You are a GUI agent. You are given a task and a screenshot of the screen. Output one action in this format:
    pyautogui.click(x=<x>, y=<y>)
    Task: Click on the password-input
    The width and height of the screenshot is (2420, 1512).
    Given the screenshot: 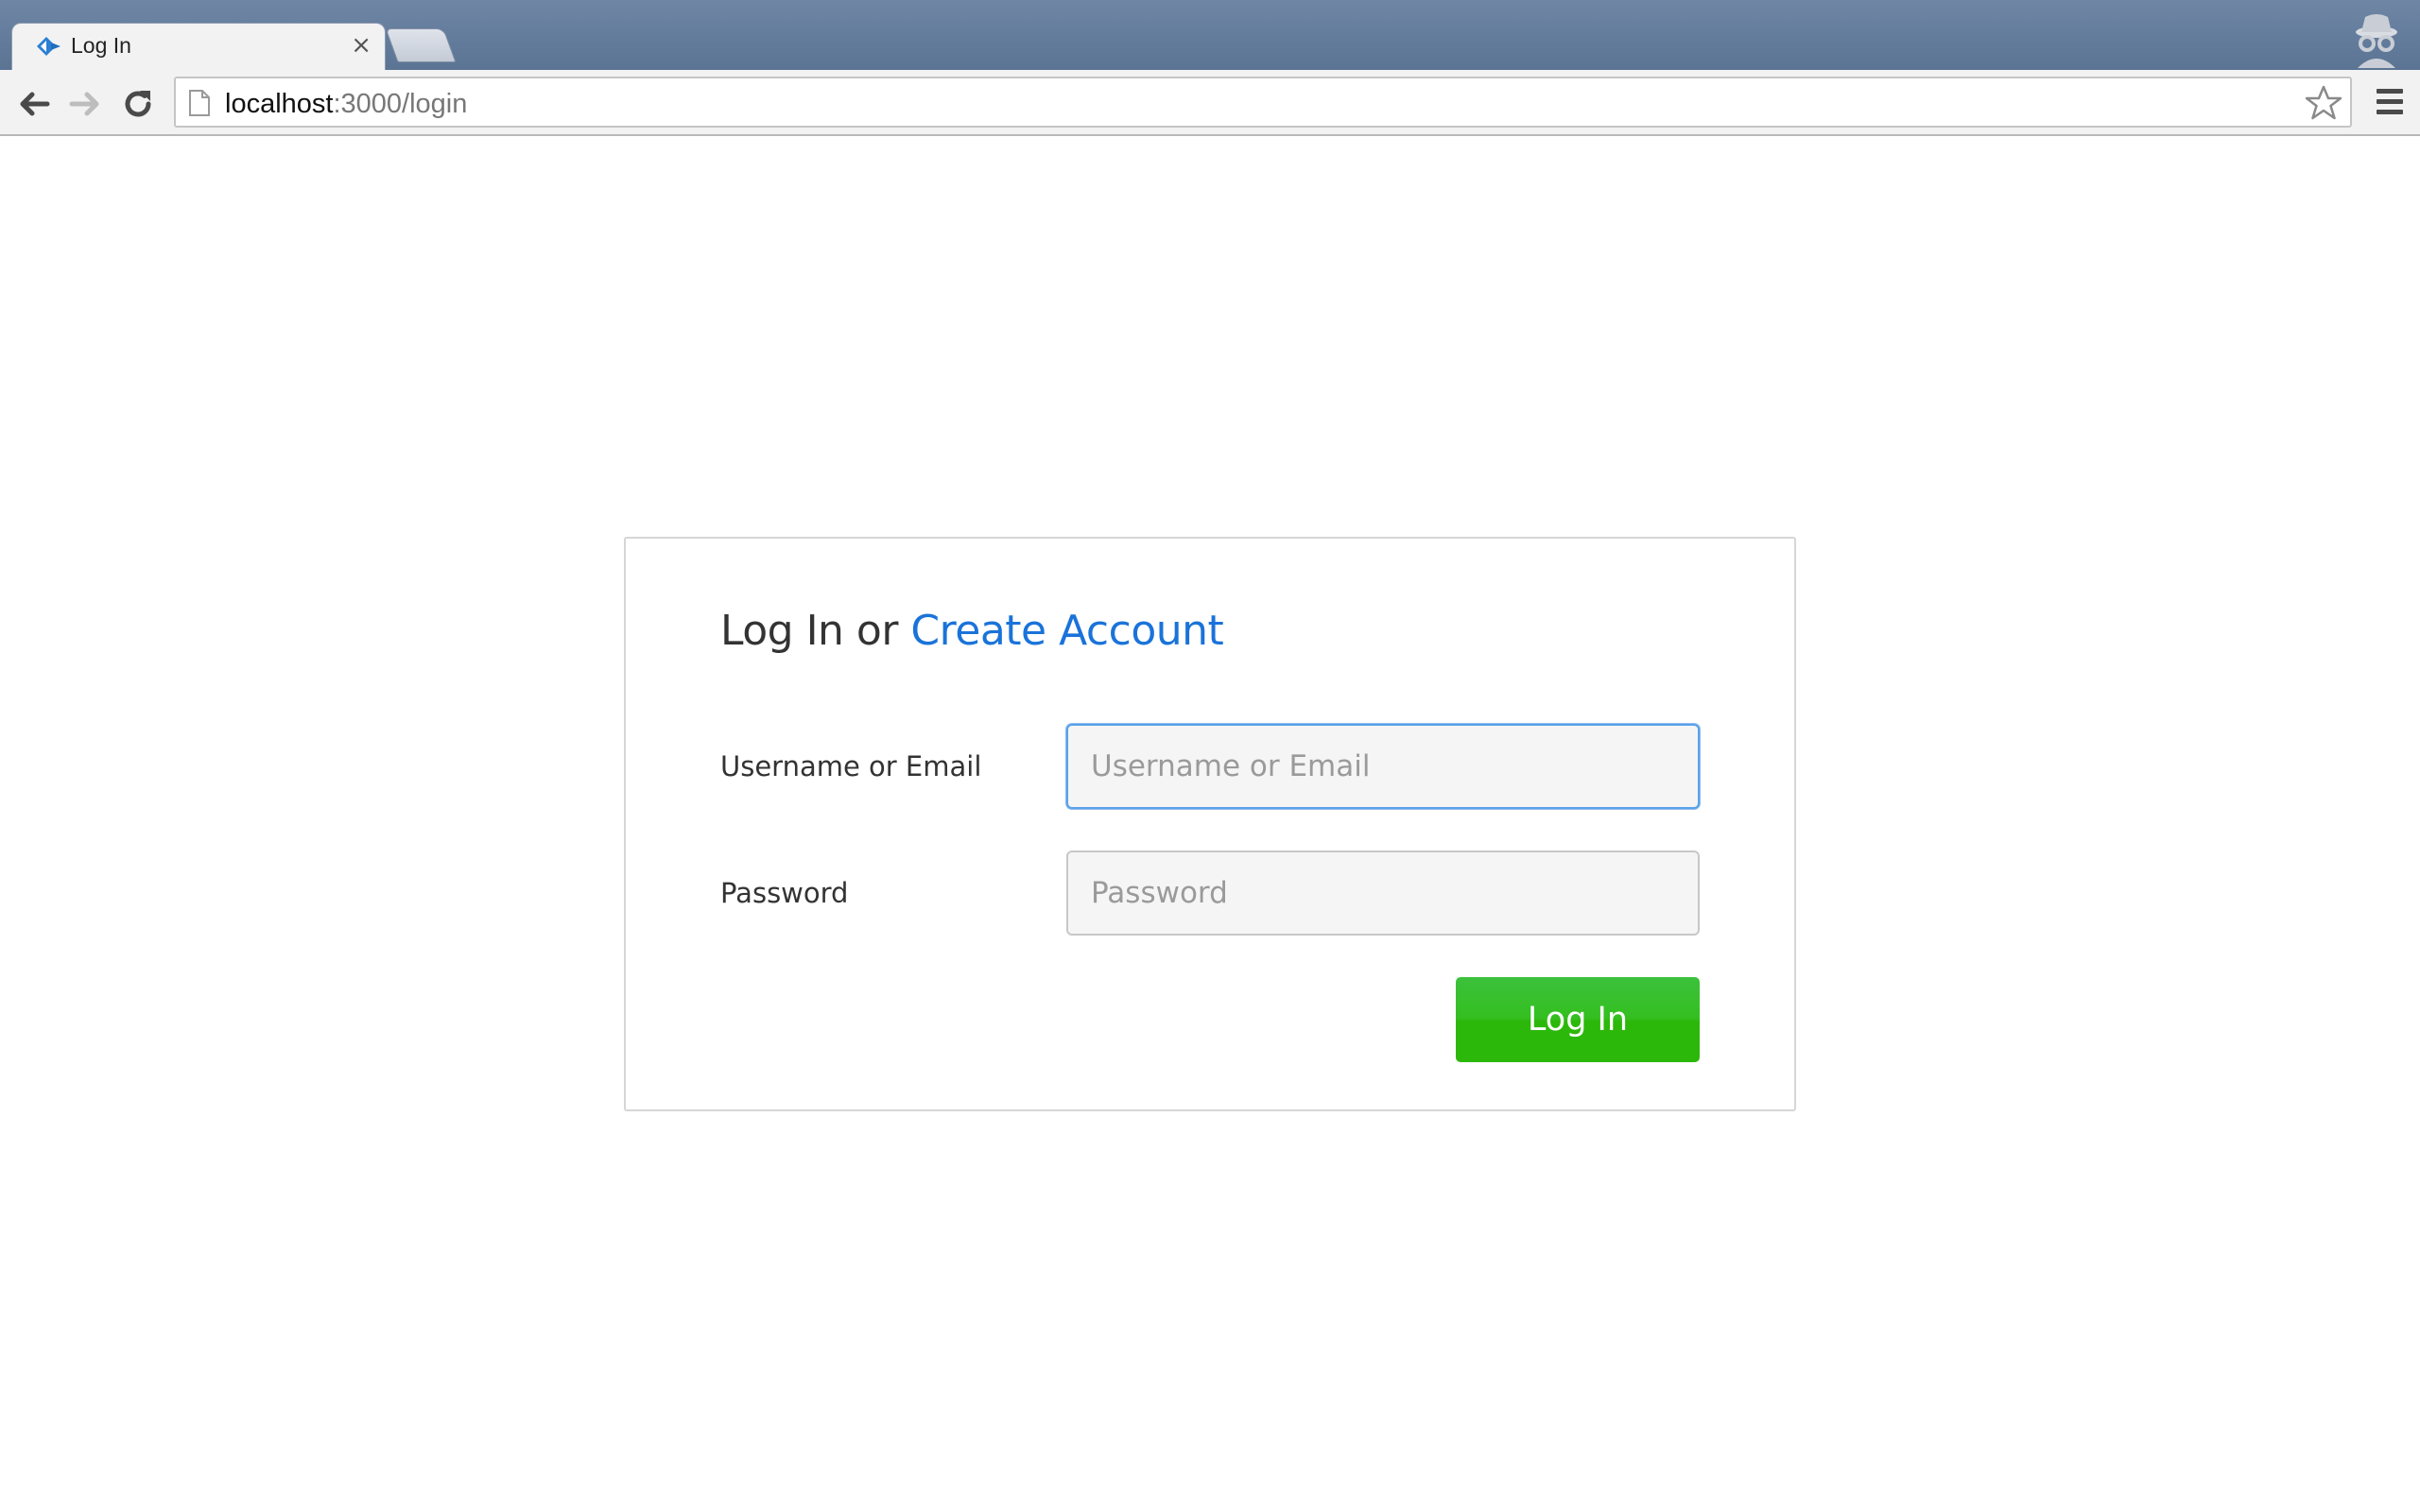 What is the action you would take?
    pyautogui.click(x=1383, y=893)
    